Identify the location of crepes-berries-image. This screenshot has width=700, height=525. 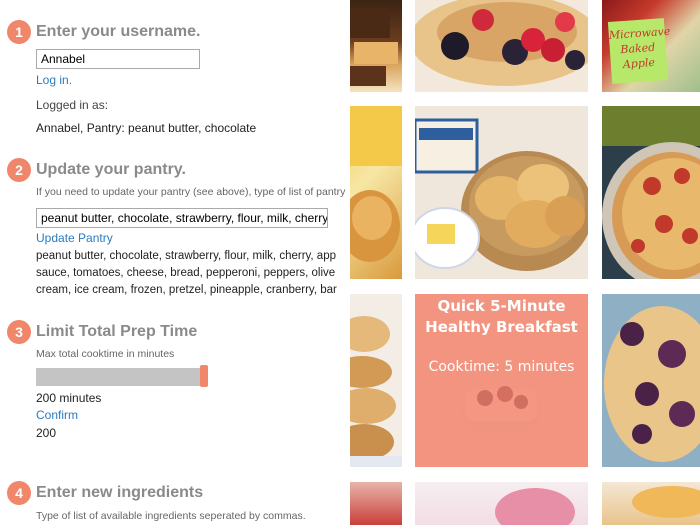
(501, 43).